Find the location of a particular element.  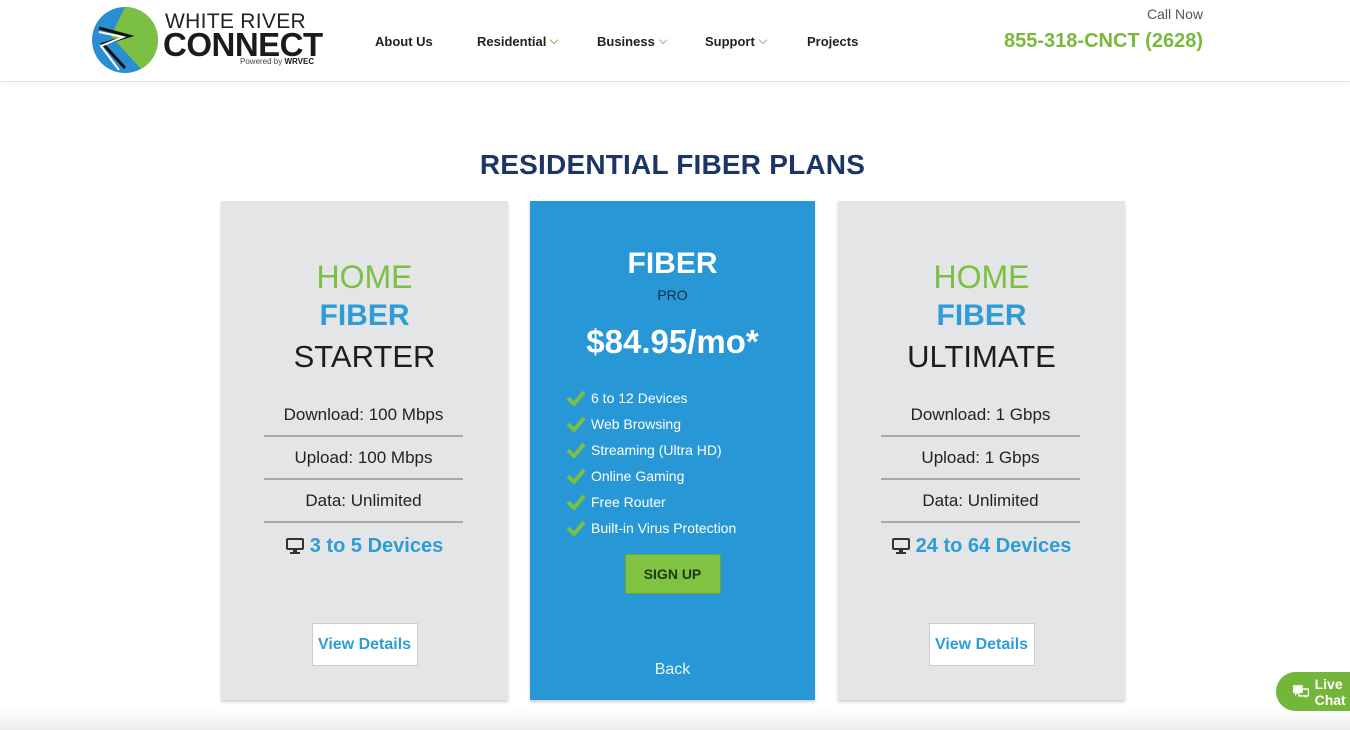

live-chat-label: Live Chat is located at coordinates (1330, 691).